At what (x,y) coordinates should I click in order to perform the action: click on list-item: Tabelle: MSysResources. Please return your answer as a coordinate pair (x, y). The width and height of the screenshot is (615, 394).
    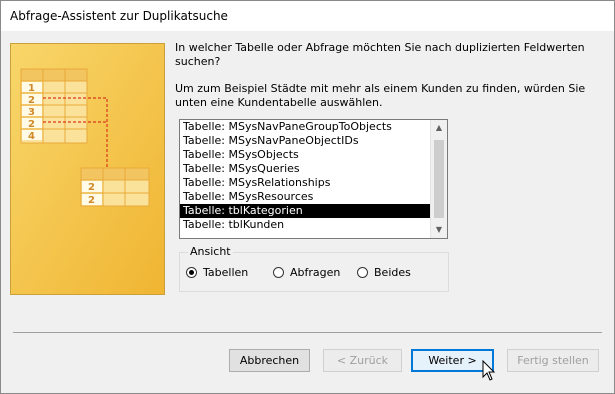
    Looking at the image, I should click on (305, 197).